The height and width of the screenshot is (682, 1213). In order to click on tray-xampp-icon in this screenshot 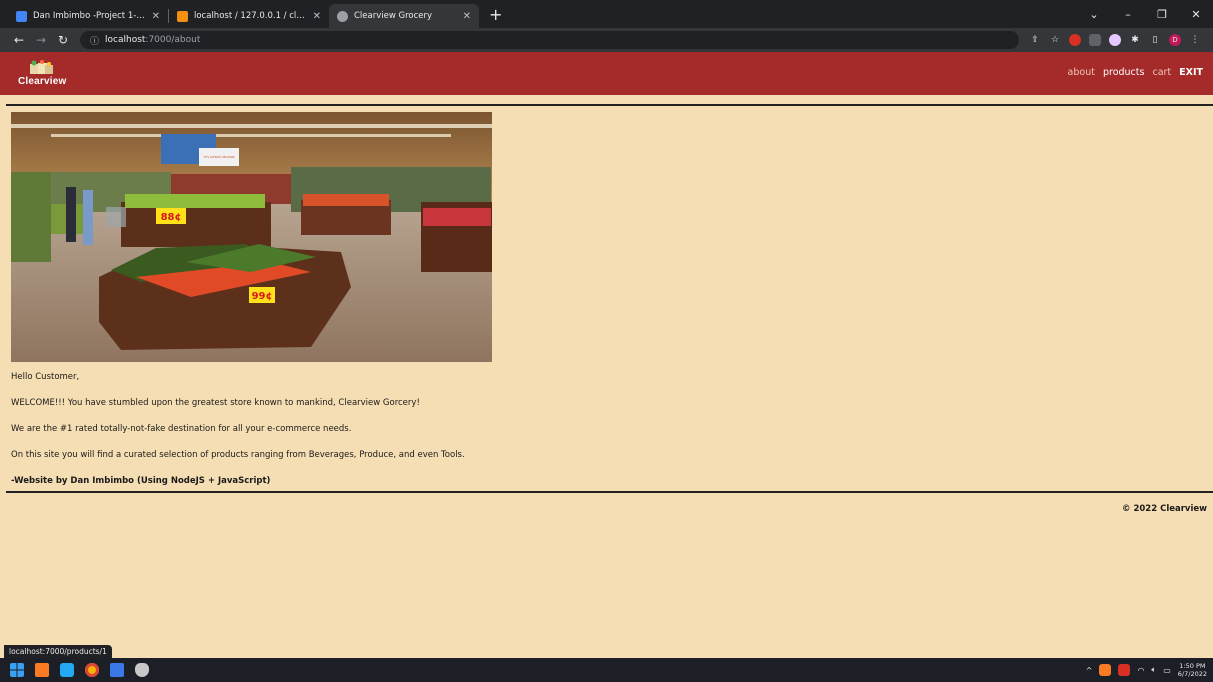, I will do `click(1105, 670)`.